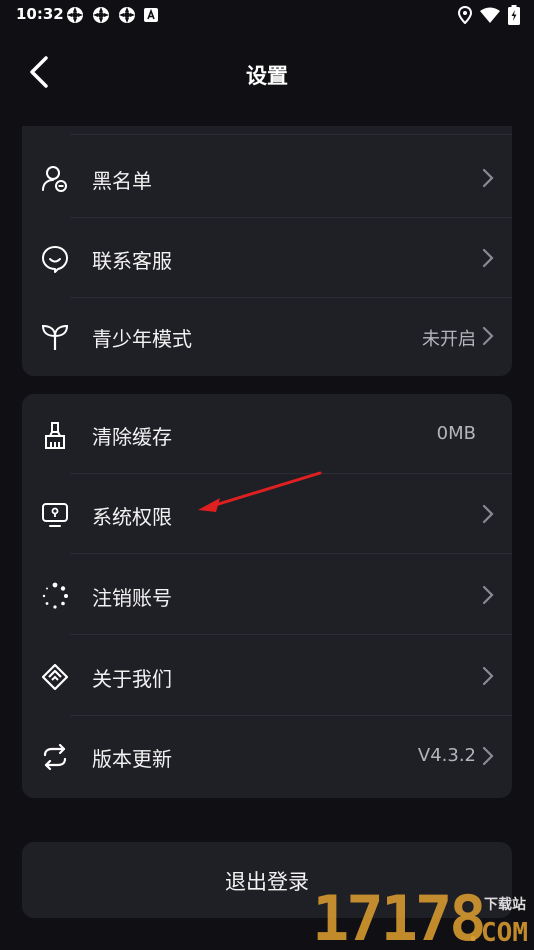 The width and height of the screenshot is (534, 950). I want to click on watermark-domain: .COM, so click(496, 933).